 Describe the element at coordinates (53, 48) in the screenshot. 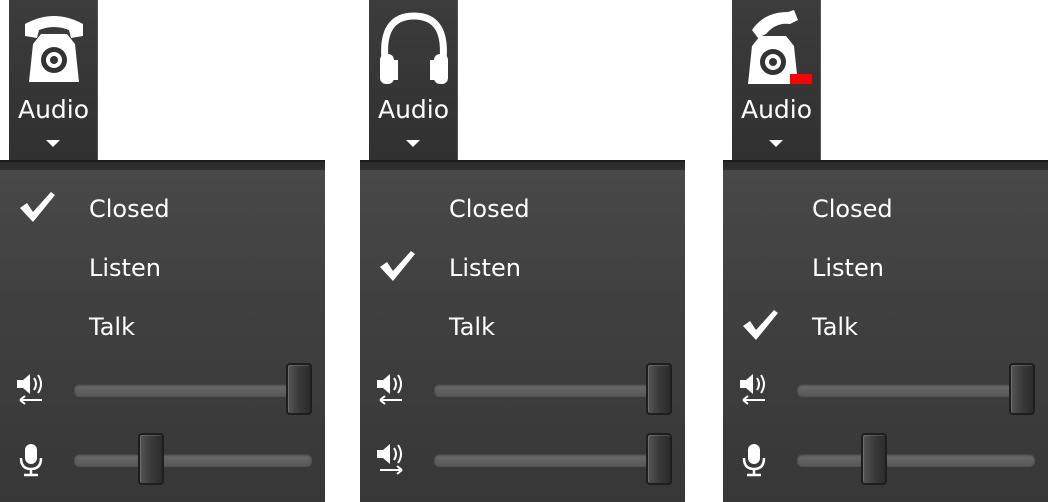

I see `telephone-icon` at that location.